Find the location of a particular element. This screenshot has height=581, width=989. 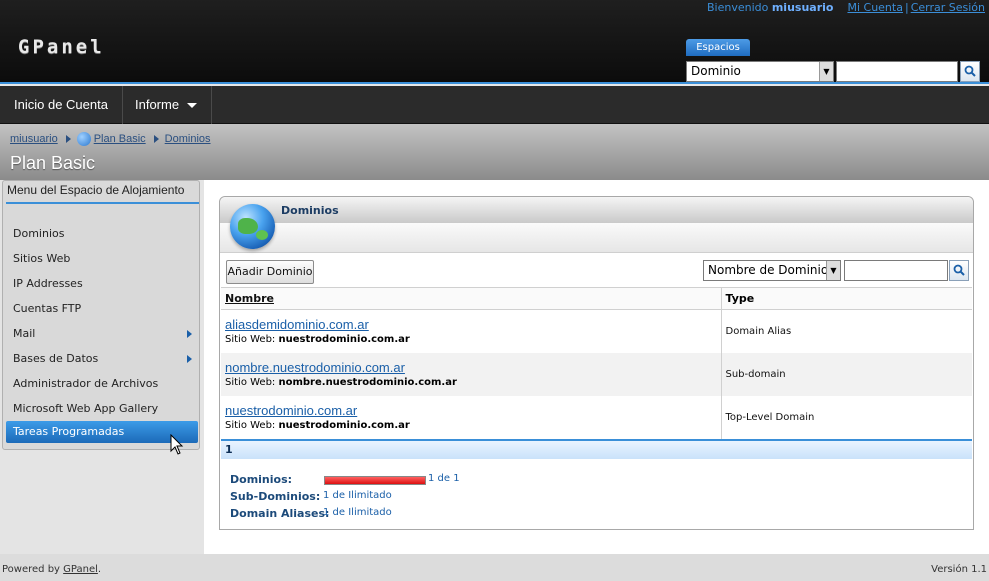

sidebar-item-web-app-gallery: Microsoft Web App Gallery is located at coordinates (102, 408).